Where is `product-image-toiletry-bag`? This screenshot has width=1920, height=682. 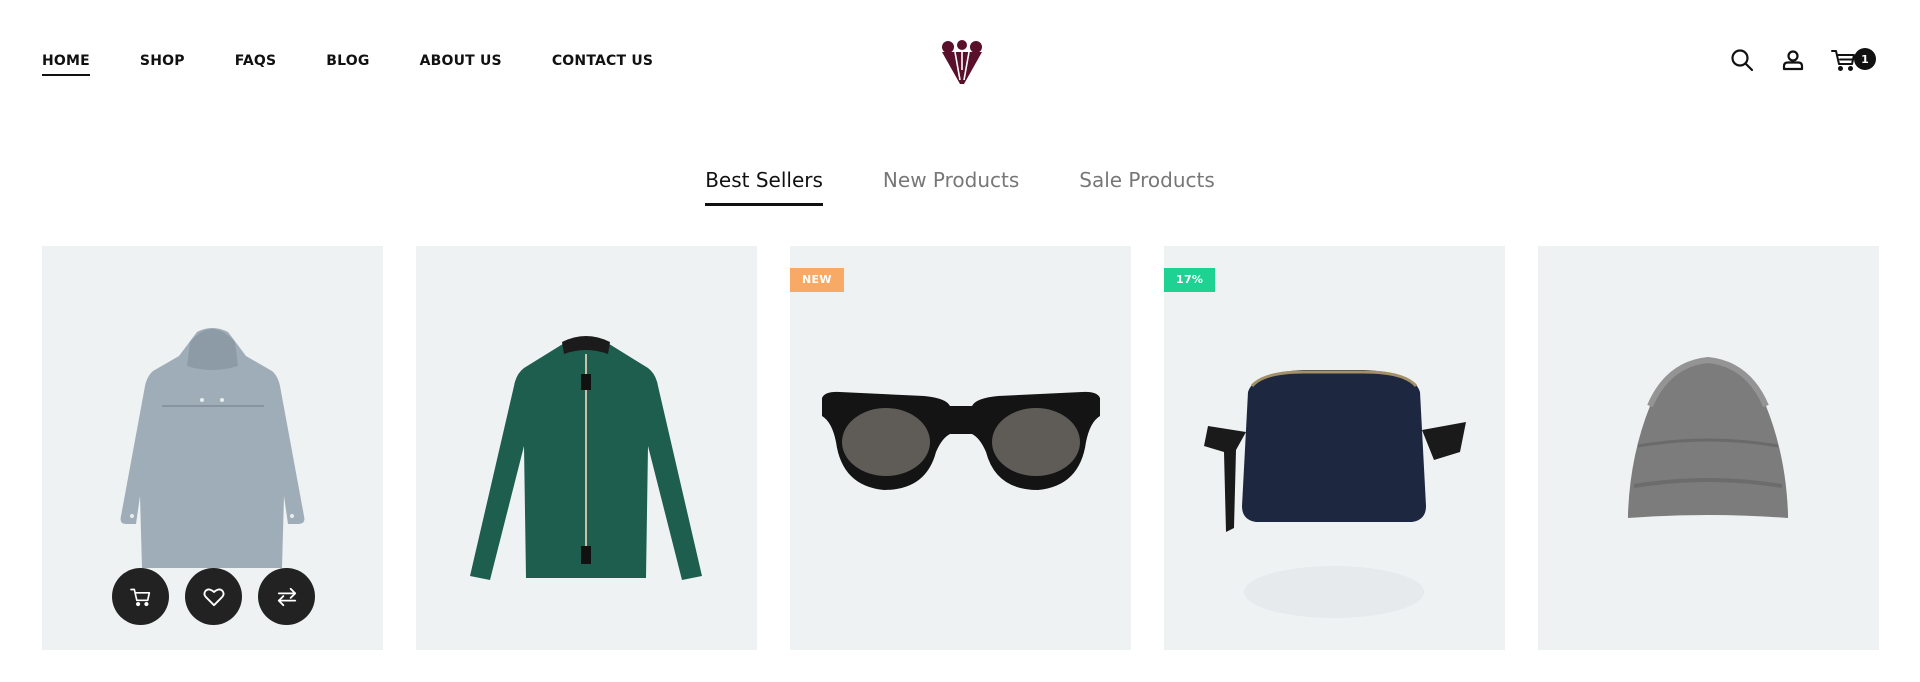 product-image-toiletry-bag is located at coordinates (1334, 448).